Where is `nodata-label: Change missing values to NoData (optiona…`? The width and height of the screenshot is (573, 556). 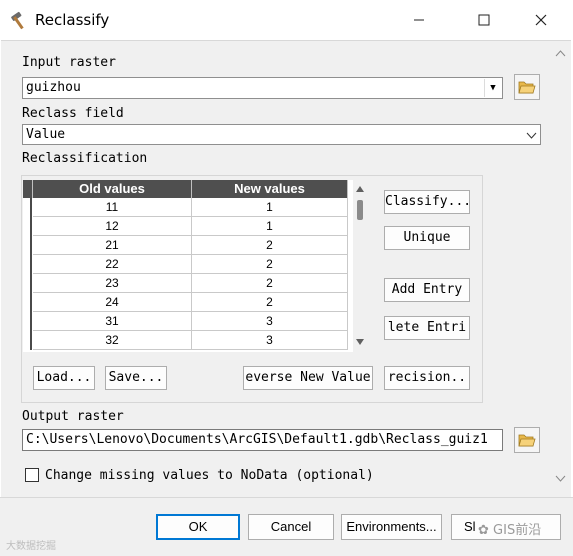 nodata-label: Change missing values to NoData (optiona… is located at coordinates (209, 475).